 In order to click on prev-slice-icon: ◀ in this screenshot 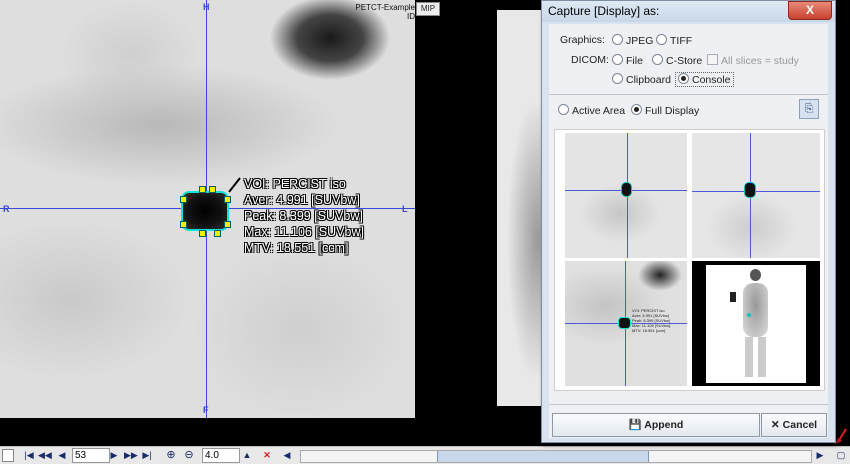, I will do `click(62, 455)`.